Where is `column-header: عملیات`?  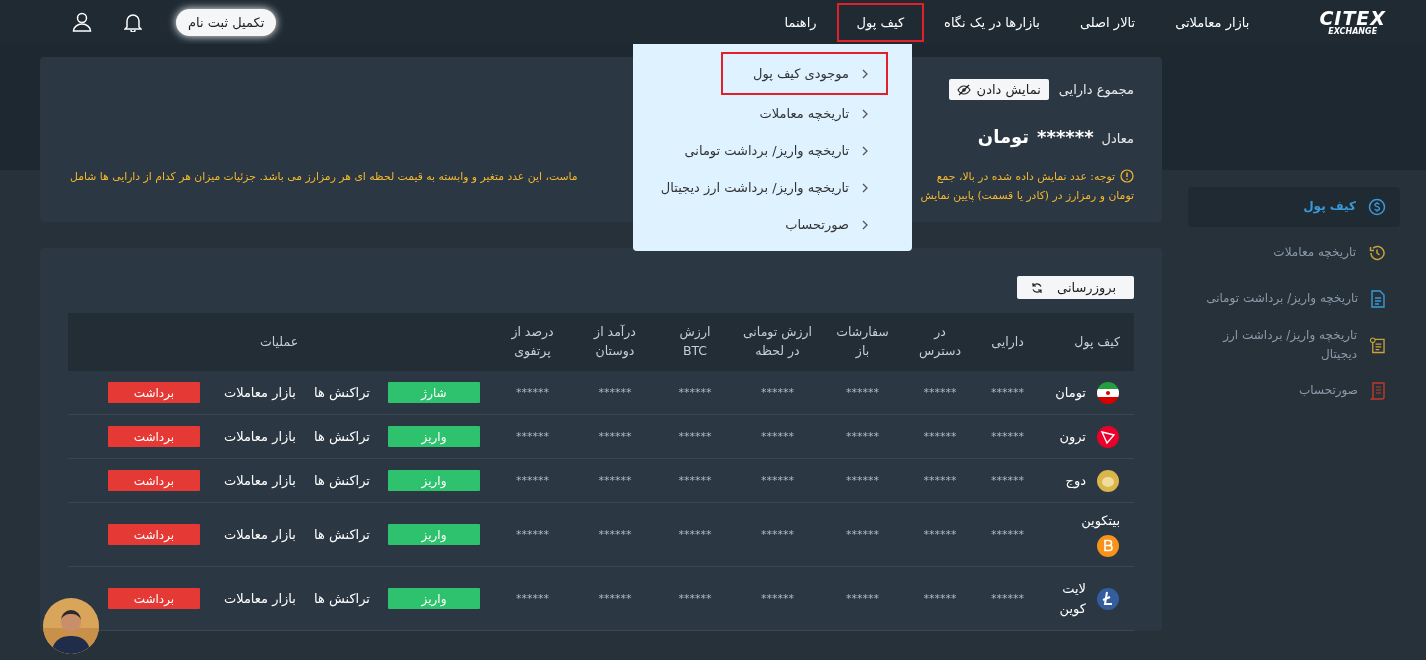
column-header: عملیات is located at coordinates (279, 342).